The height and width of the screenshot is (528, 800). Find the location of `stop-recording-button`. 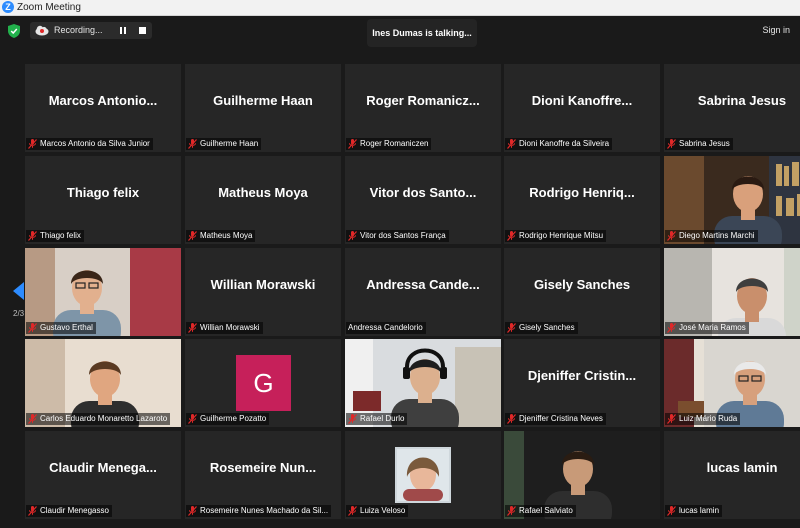

stop-recording-button is located at coordinates (142, 30).